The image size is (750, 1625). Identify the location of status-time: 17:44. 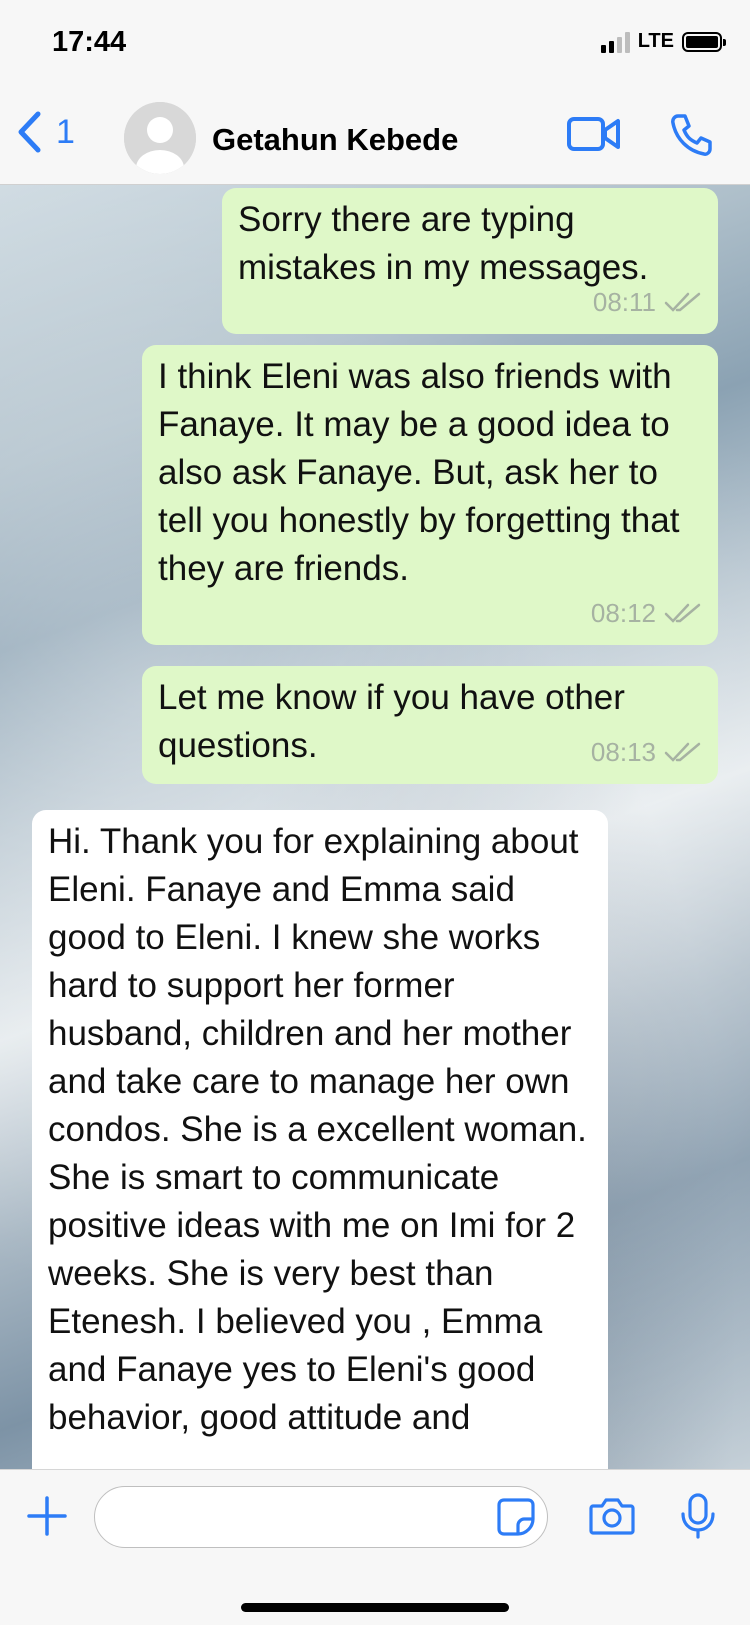
(89, 42).